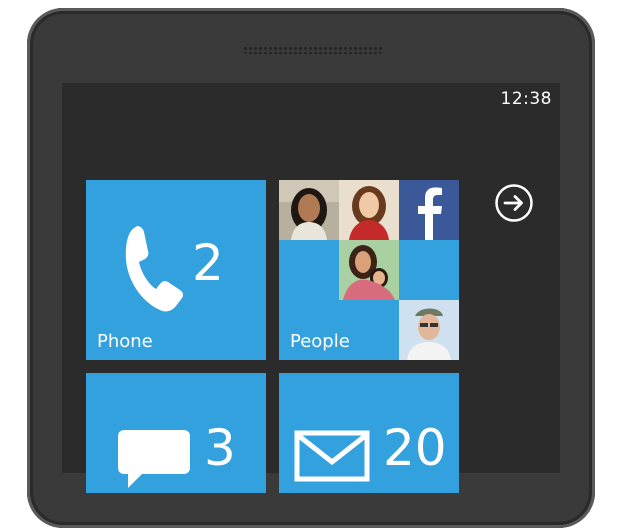  What do you see at coordinates (415, 448) in the screenshot?
I see `unread-email-count: 20` at bounding box center [415, 448].